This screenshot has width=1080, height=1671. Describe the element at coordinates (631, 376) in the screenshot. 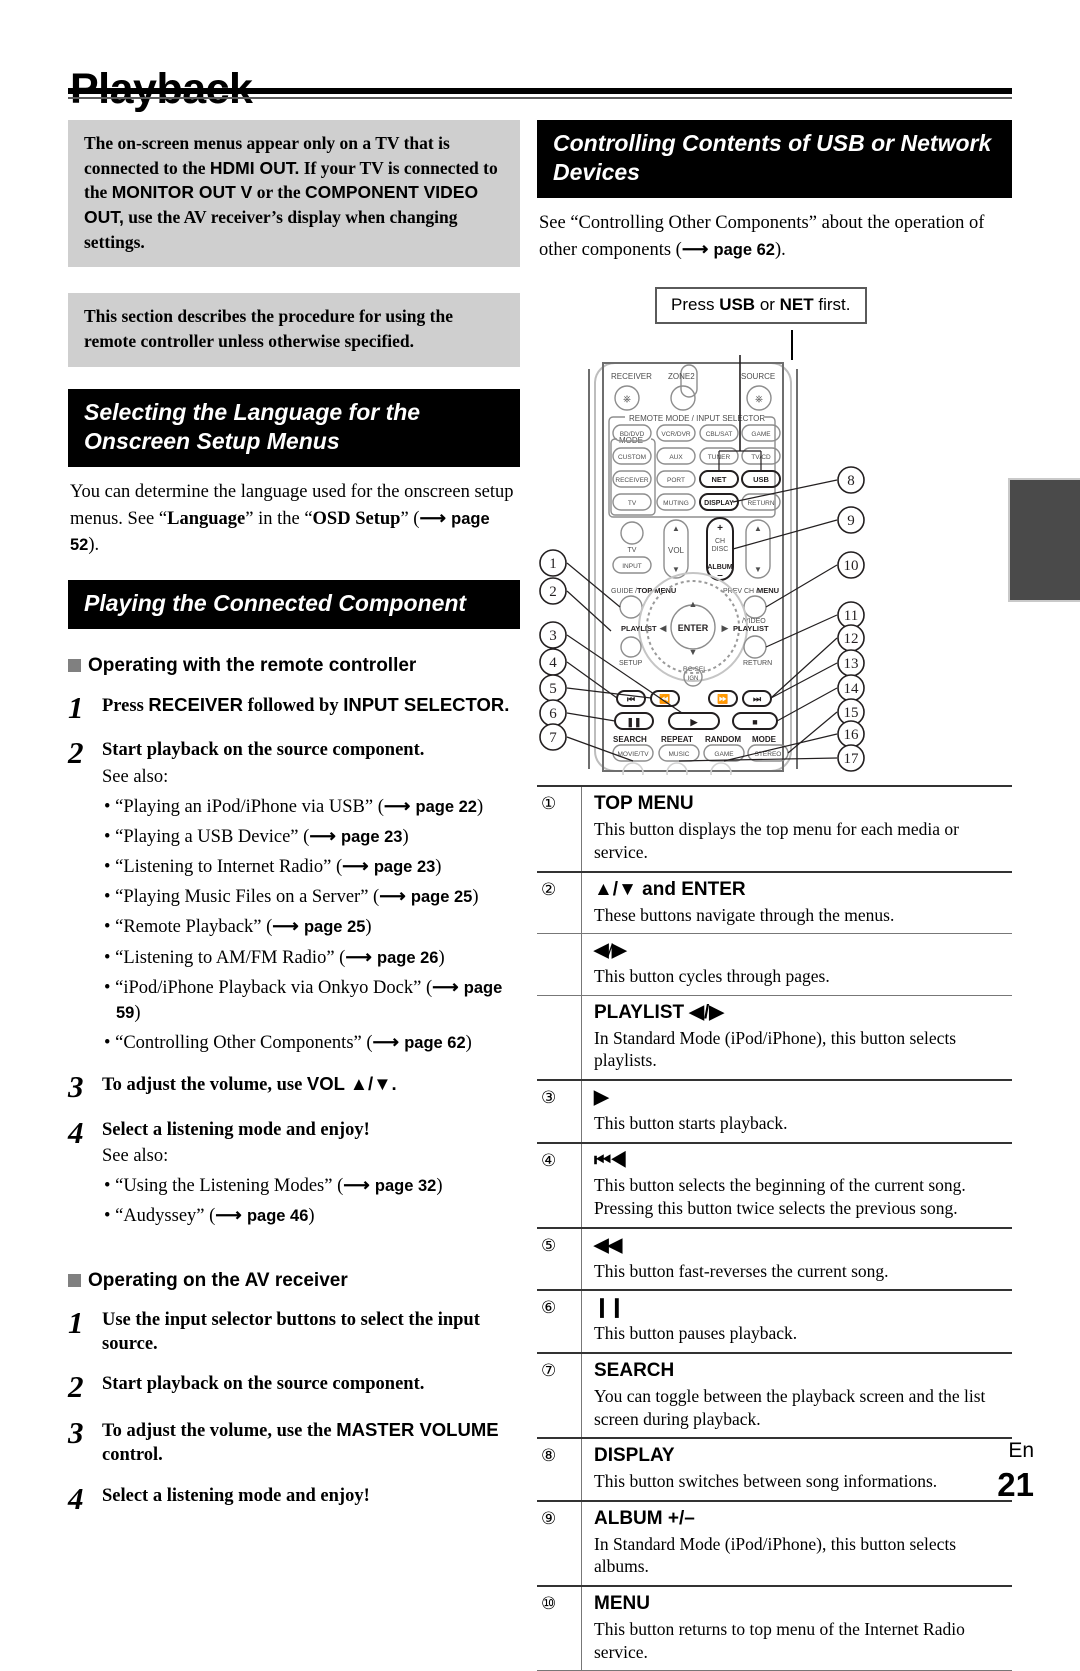

I see `svg-text: RECEIVER` at that location.